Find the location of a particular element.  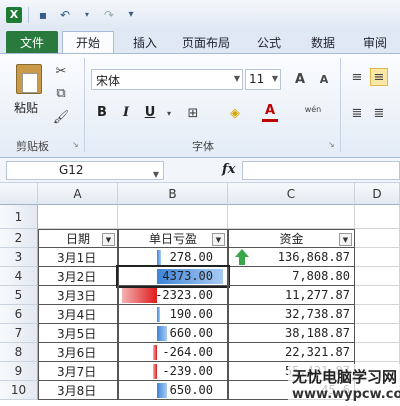

header-cell-funds: 资金 ▼ is located at coordinates (291, 238).